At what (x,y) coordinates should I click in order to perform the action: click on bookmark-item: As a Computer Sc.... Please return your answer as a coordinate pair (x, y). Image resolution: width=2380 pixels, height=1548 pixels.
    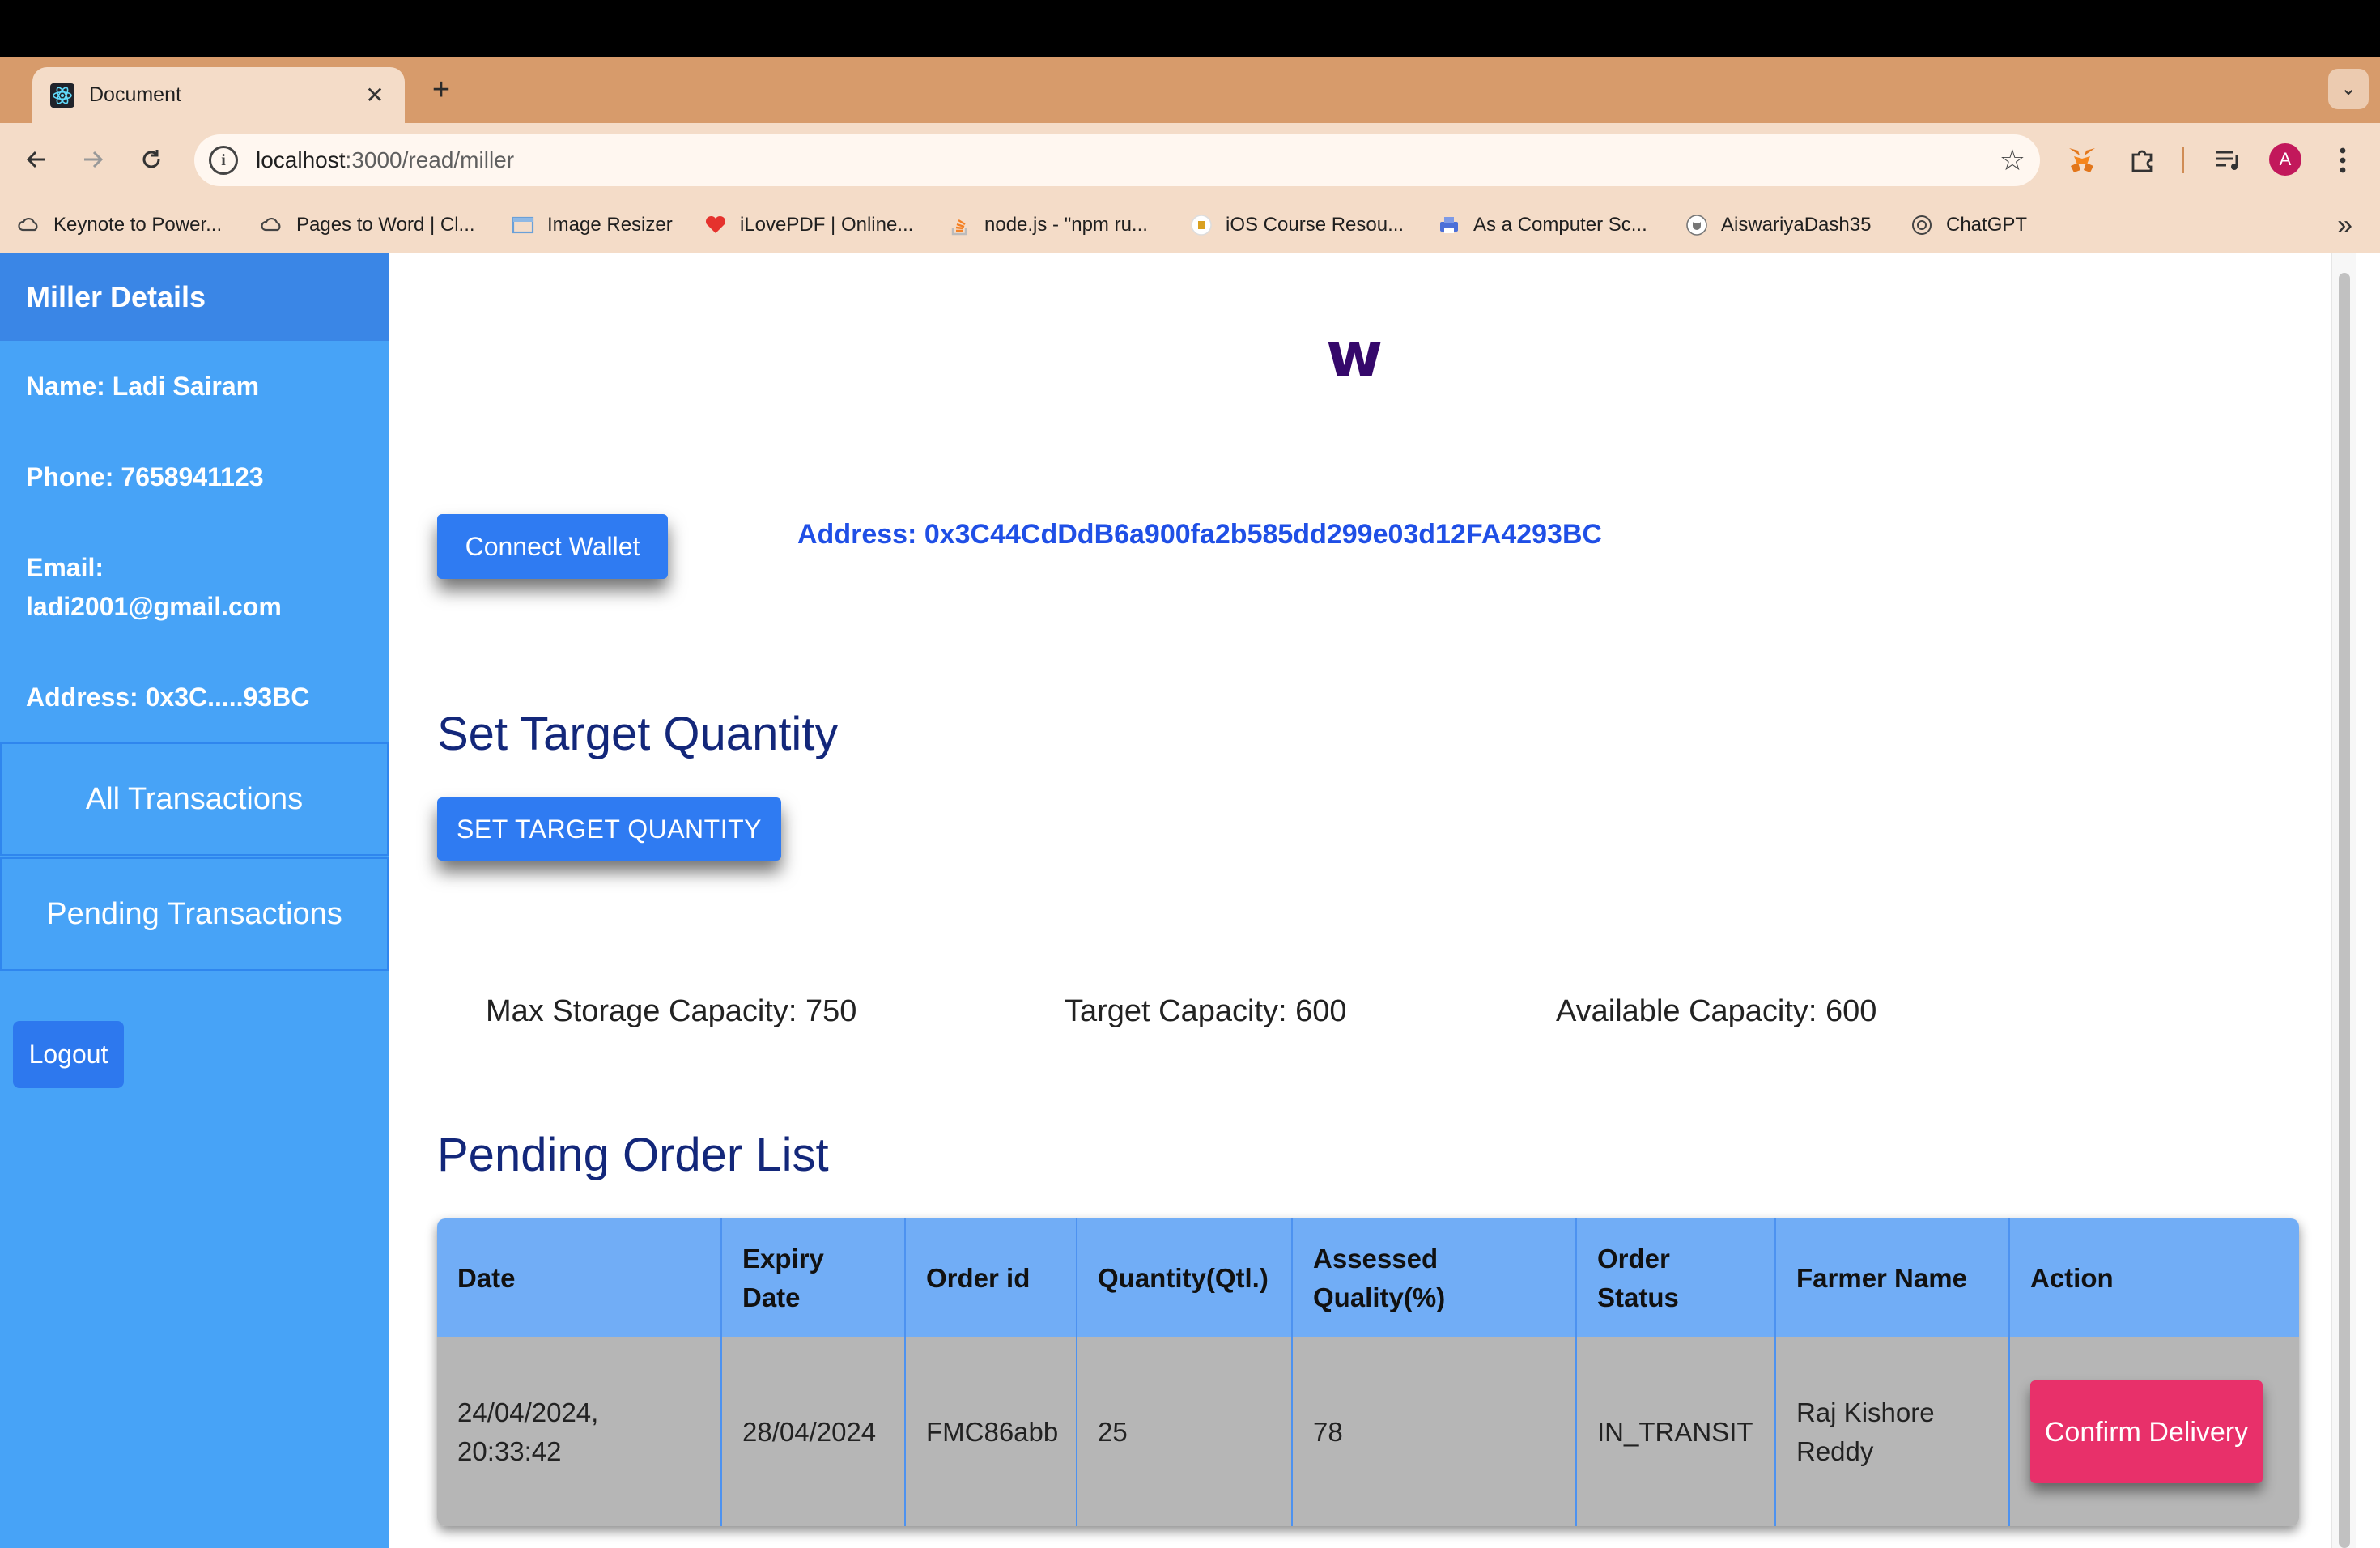
    Looking at the image, I should click on (1542, 225).